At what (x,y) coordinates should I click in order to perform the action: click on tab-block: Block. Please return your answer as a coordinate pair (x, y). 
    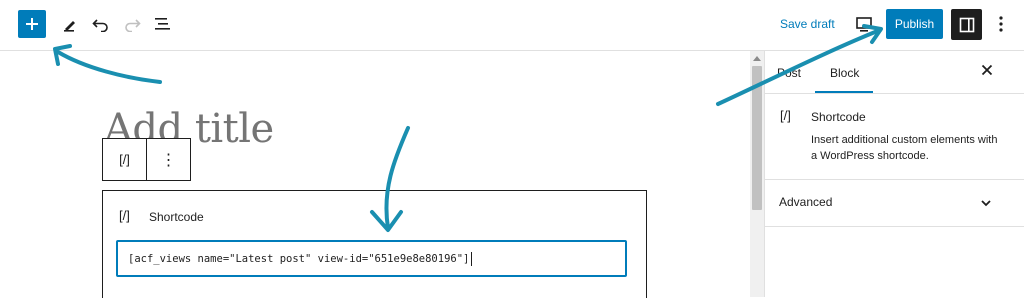
    Looking at the image, I should click on (844, 73).